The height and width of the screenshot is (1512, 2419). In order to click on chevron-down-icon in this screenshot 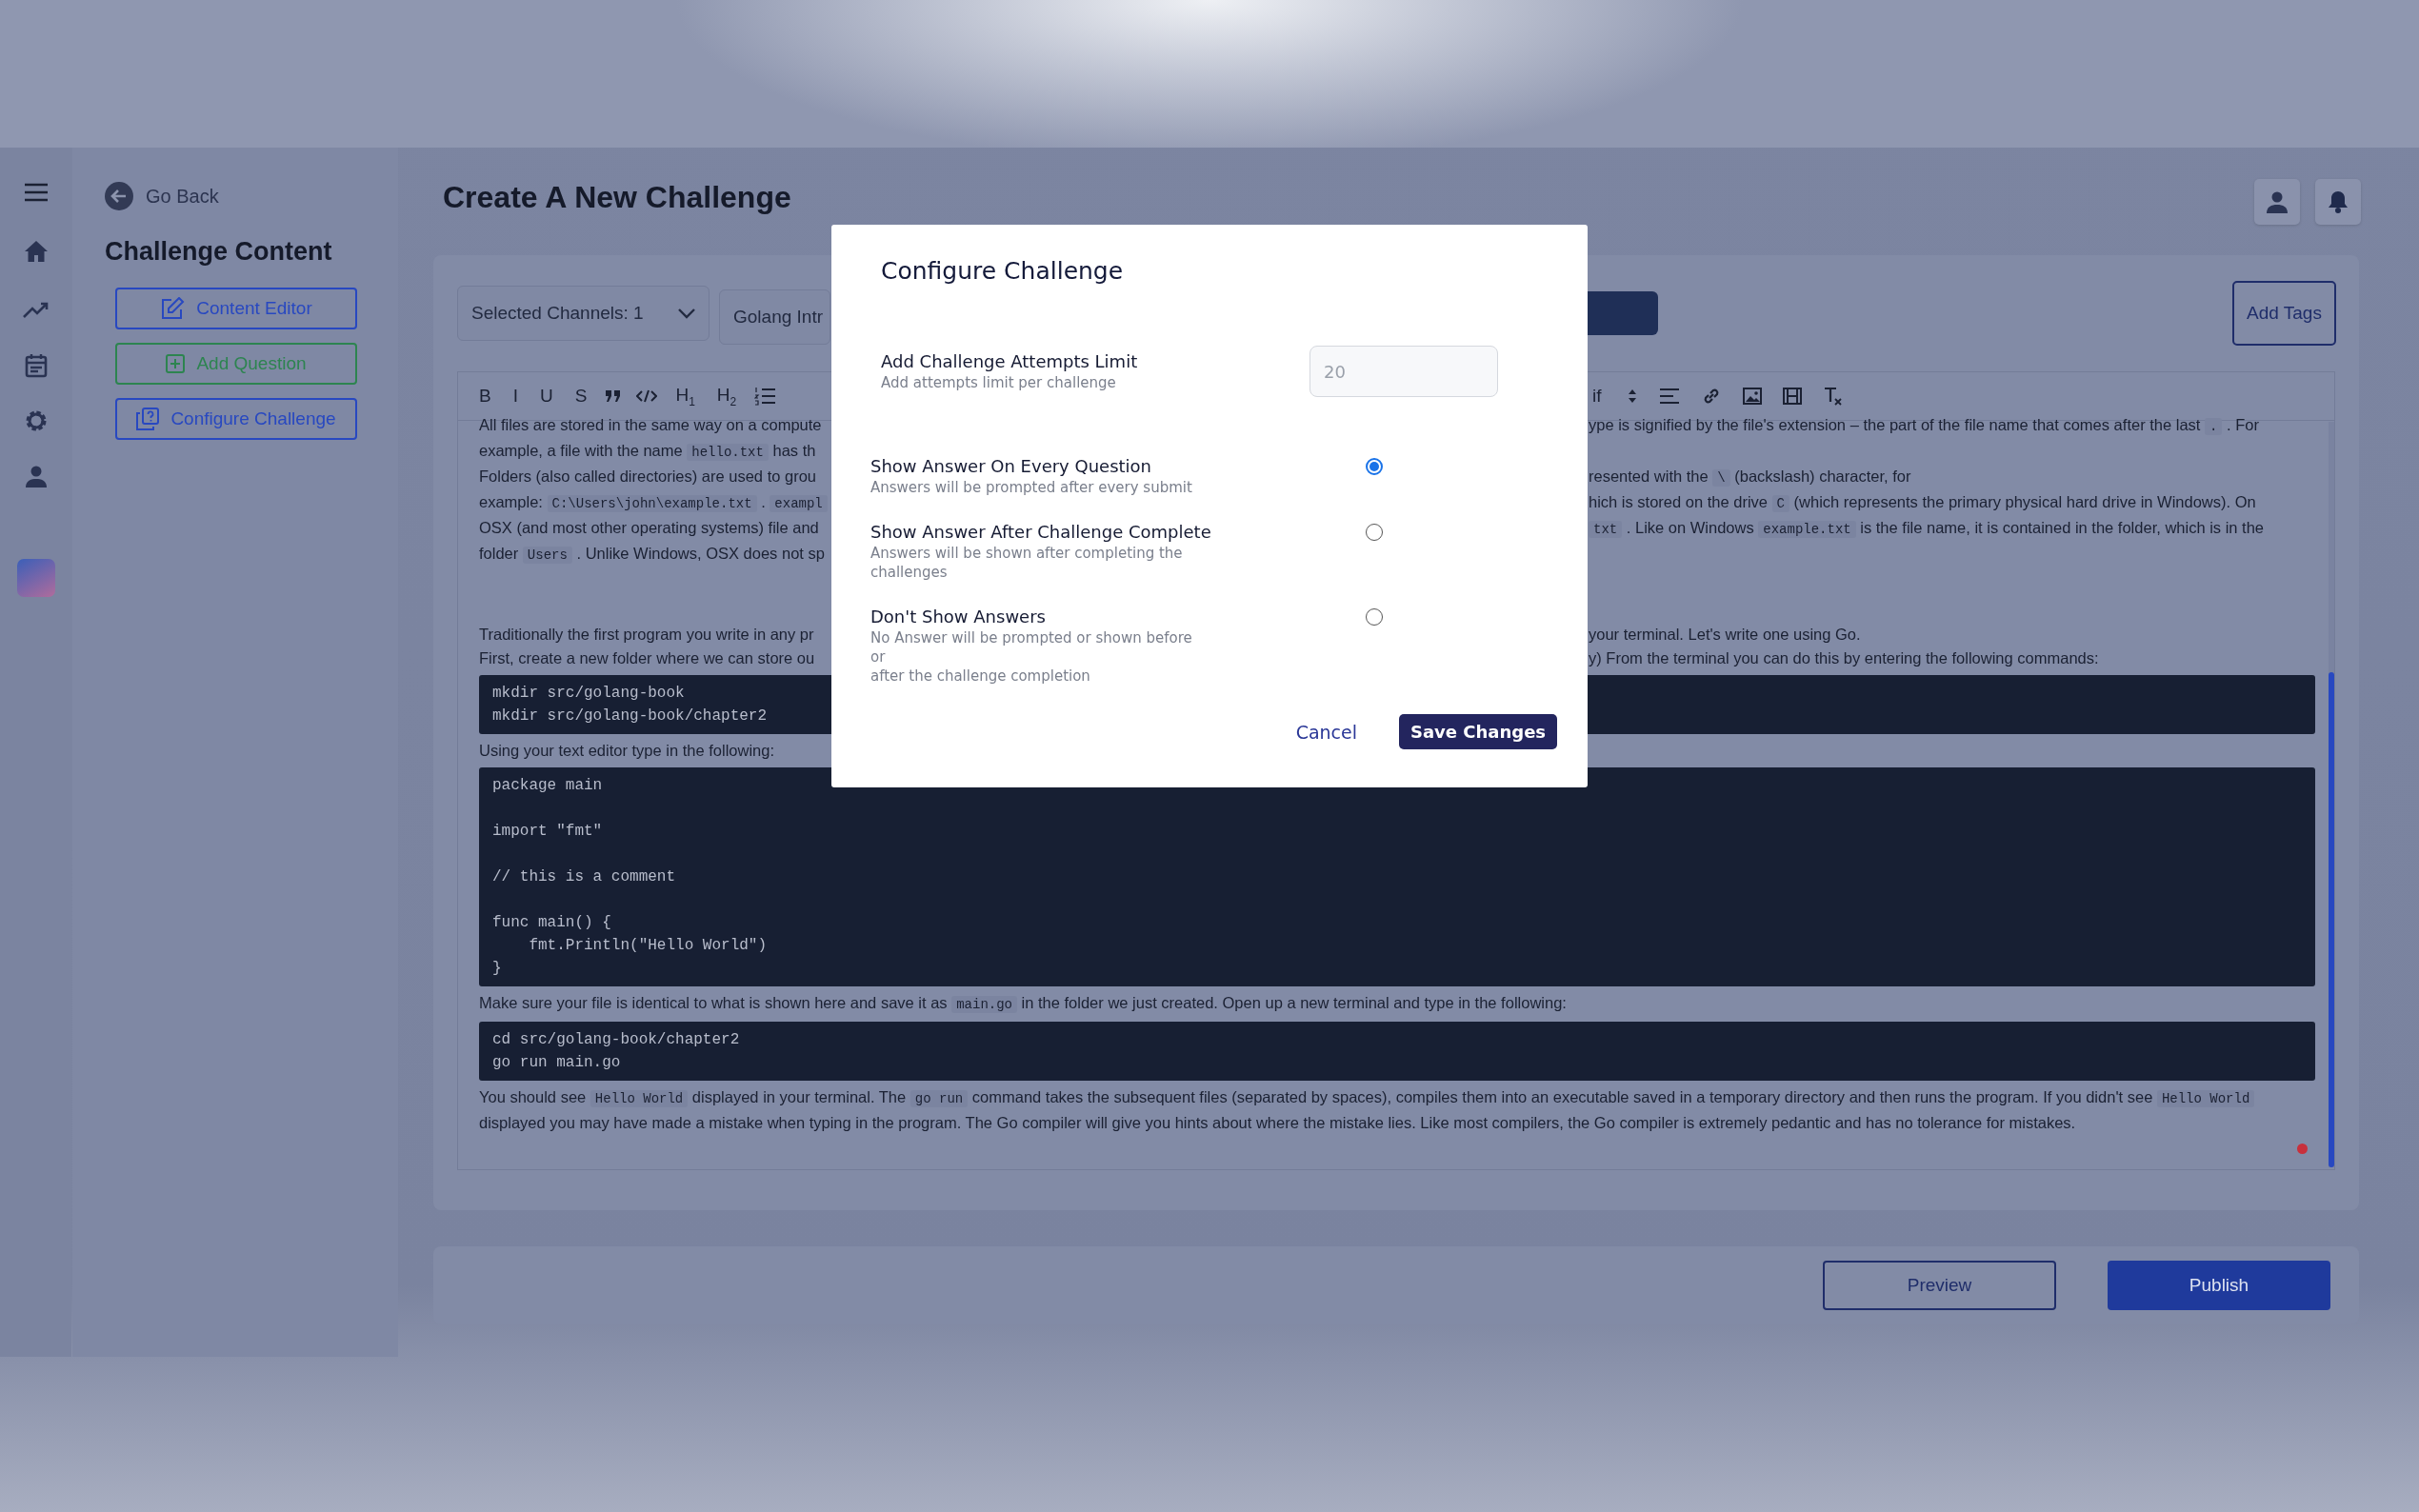, I will do `click(686, 313)`.